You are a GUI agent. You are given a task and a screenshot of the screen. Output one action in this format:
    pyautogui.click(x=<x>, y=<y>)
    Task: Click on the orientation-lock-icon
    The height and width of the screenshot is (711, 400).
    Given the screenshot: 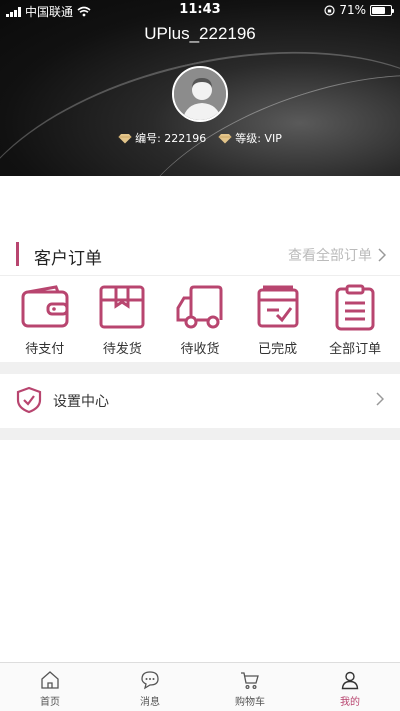 What is the action you would take?
    pyautogui.click(x=329, y=10)
    